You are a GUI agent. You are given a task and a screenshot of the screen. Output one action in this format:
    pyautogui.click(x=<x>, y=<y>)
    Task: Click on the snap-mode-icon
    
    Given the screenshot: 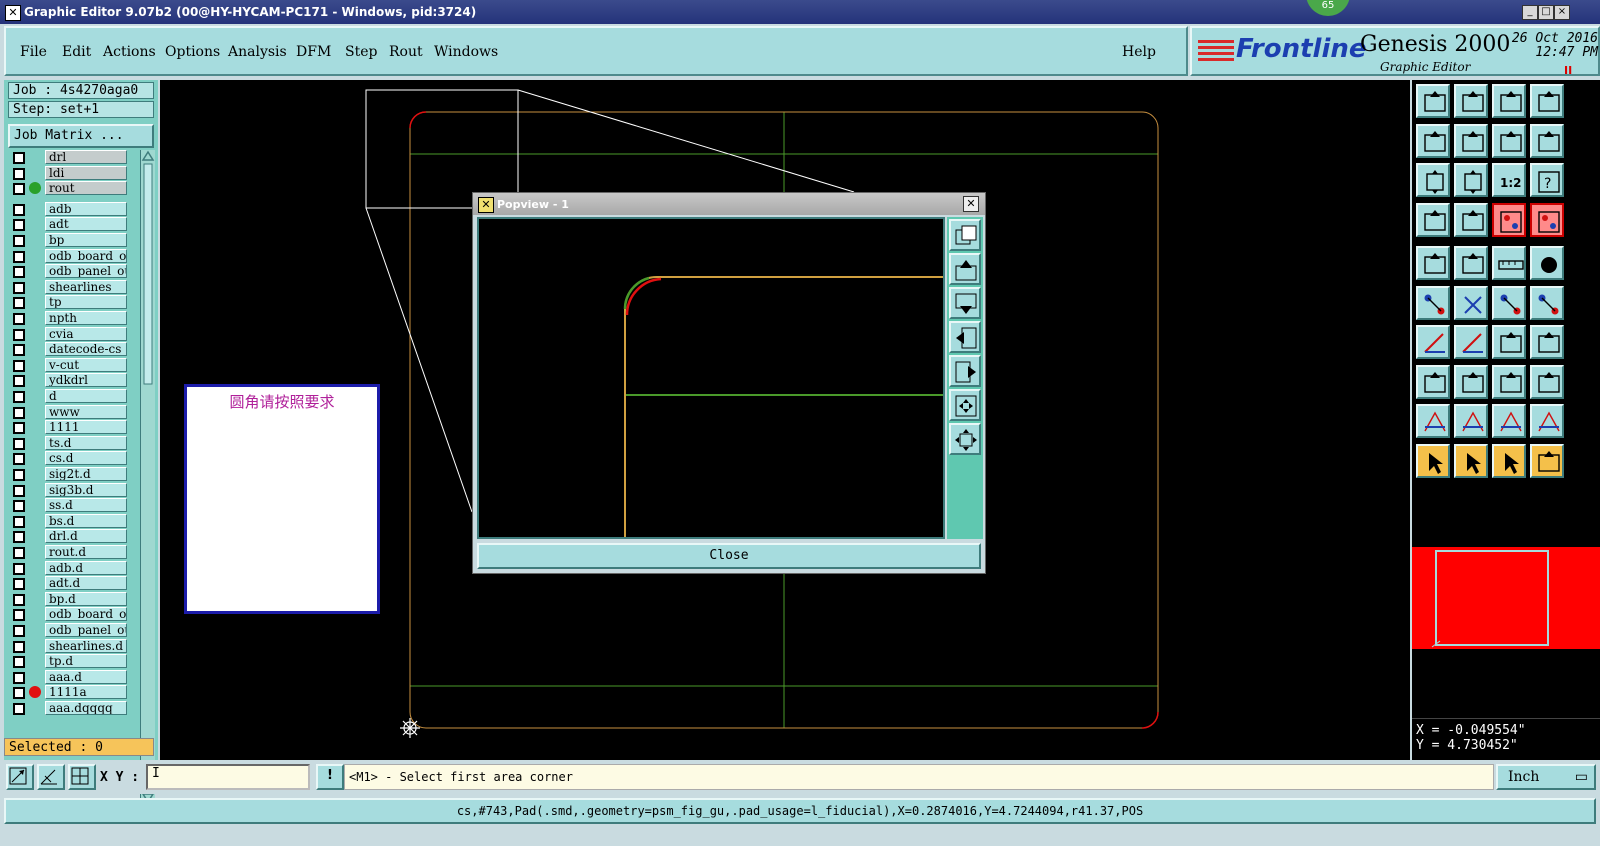 What is the action you would take?
    pyautogui.click(x=20, y=777)
    